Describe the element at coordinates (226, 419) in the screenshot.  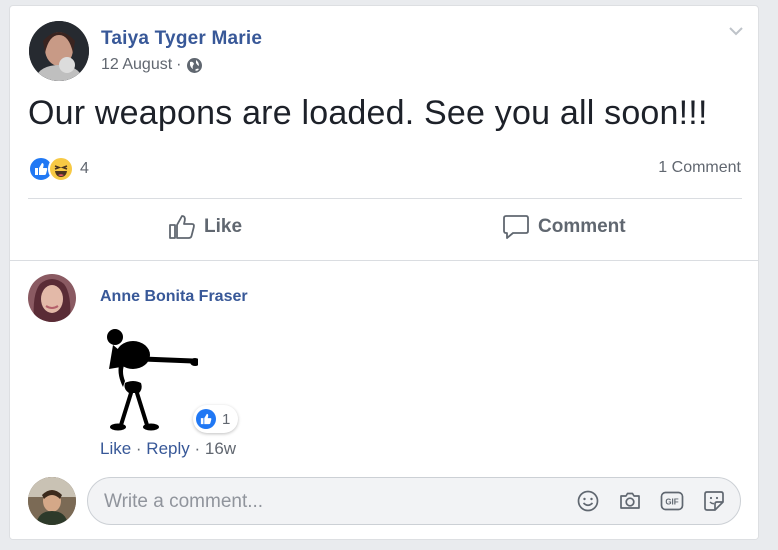
I see `comment-reaction-count: 1` at that location.